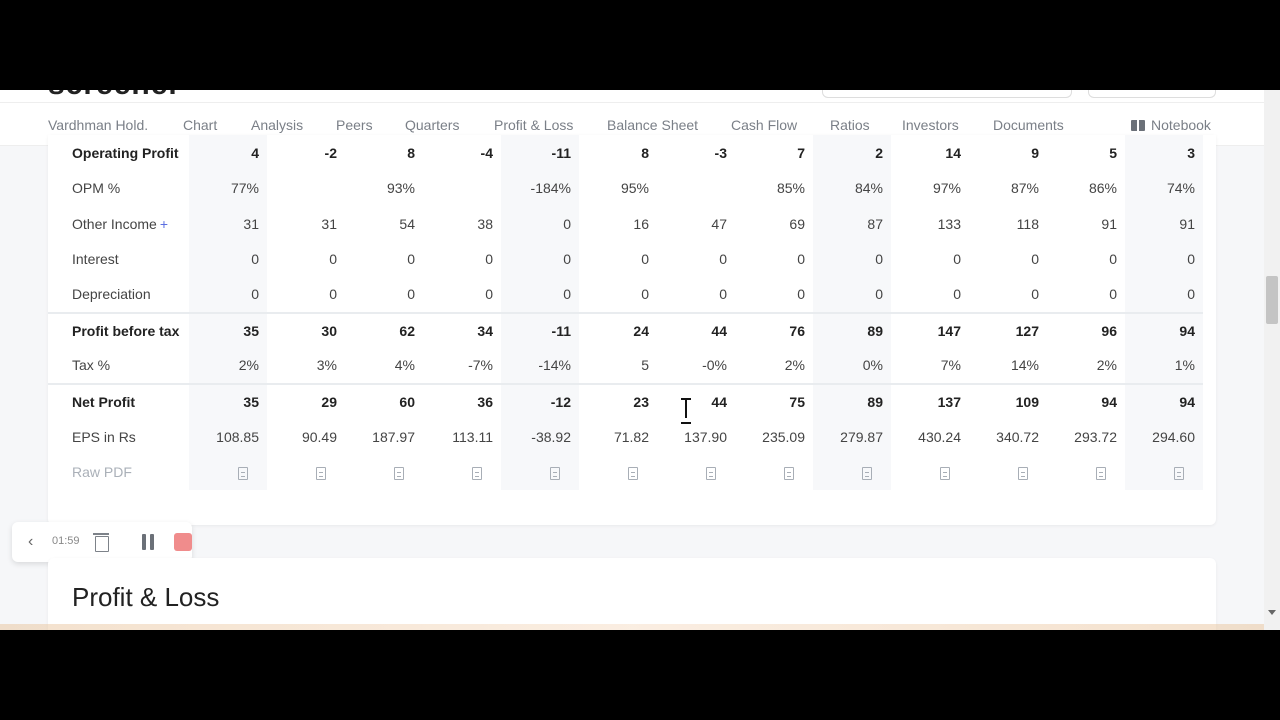 Image resolution: width=1280 pixels, height=720 pixels. What do you see at coordinates (1164, 366) in the screenshot?
I see `table-cell: 1%` at bounding box center [1164, 366].